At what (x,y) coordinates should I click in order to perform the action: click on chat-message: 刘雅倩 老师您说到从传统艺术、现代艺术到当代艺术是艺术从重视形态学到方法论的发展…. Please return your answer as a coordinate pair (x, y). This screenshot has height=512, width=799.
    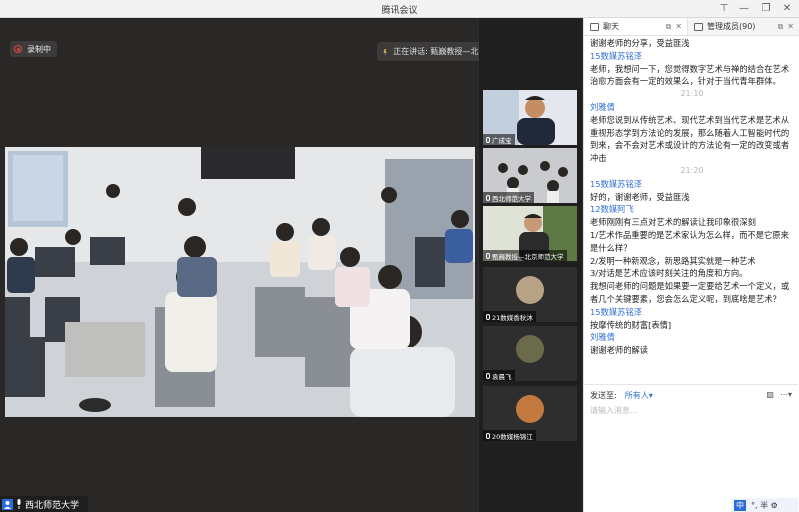
    Looking at the image, I should click on (692, 139).